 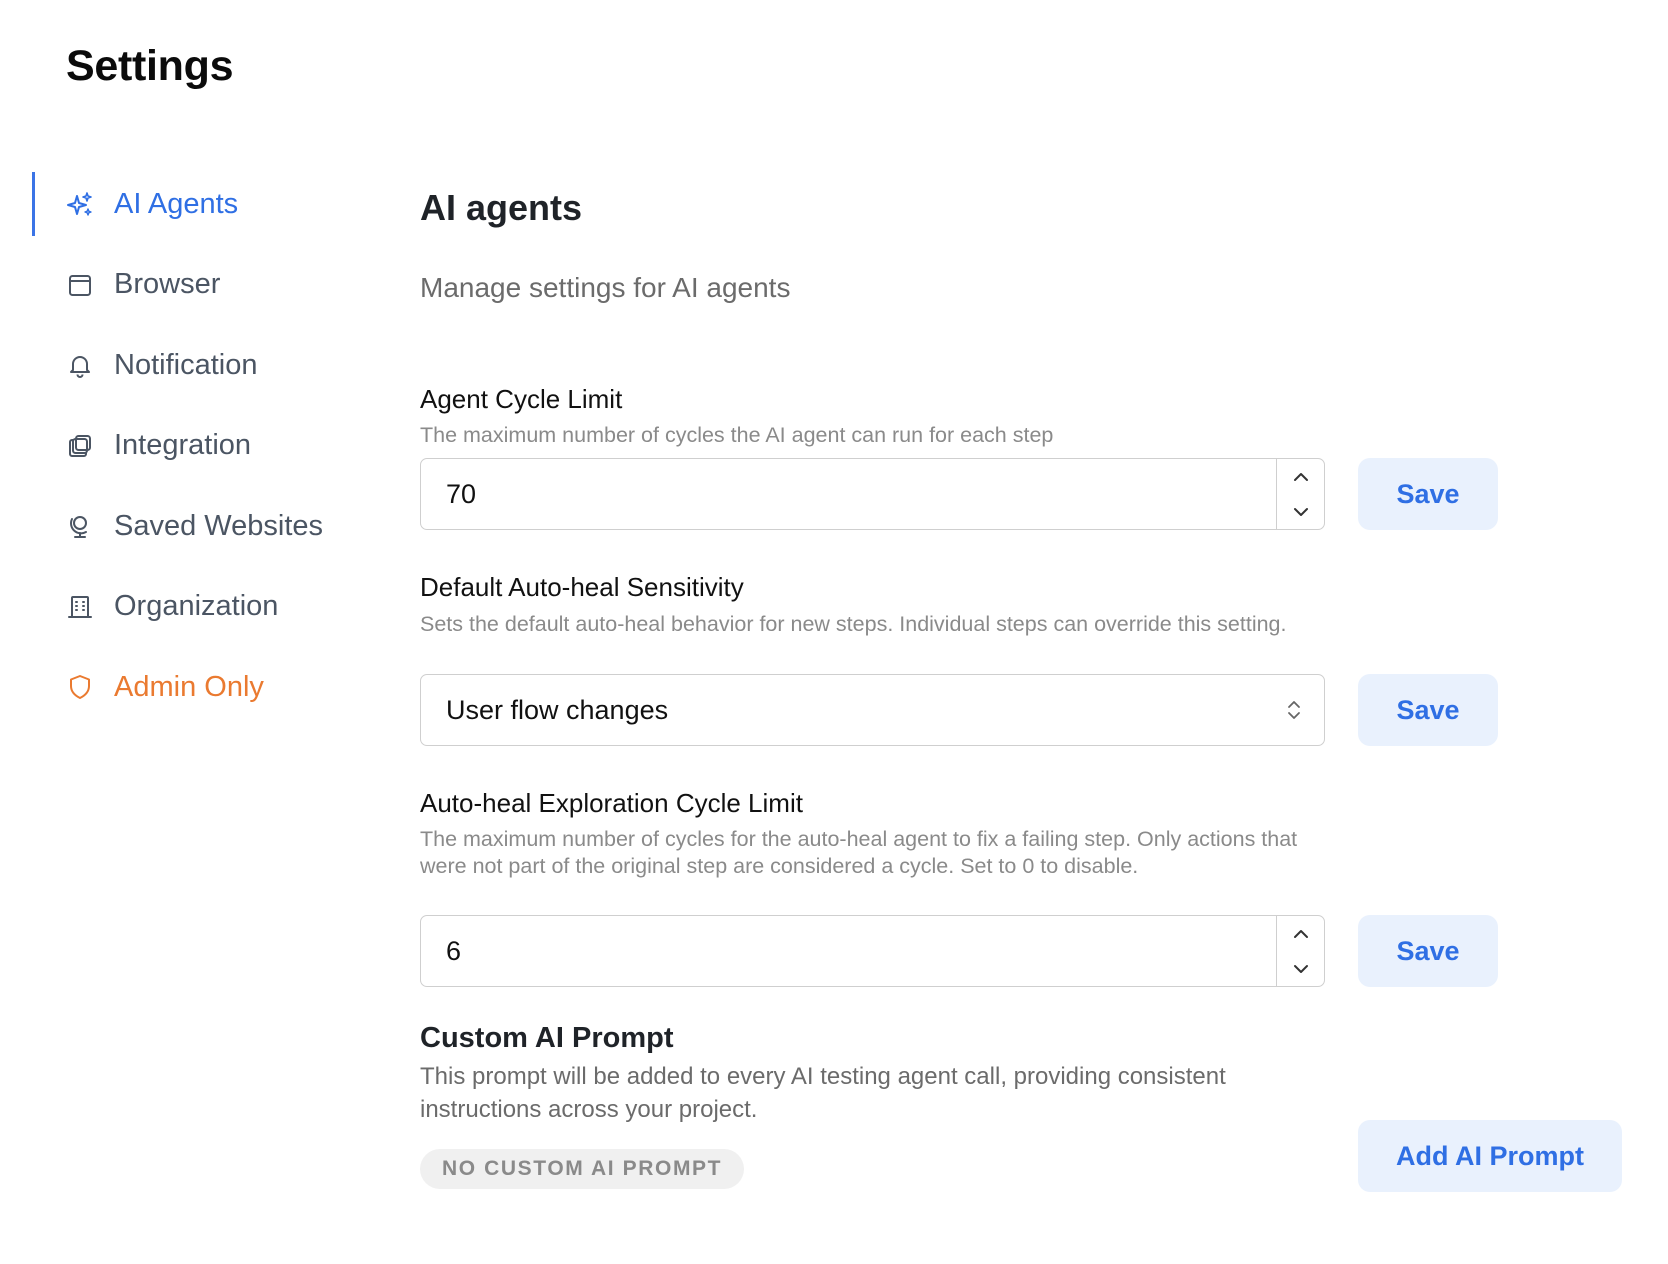 What do you see at coordinates (582, 587) in the screenshot?
I see `auto-heal-sensitivity-label: Default Auto-heal Sensitivity` at bounding box center [582, 587].